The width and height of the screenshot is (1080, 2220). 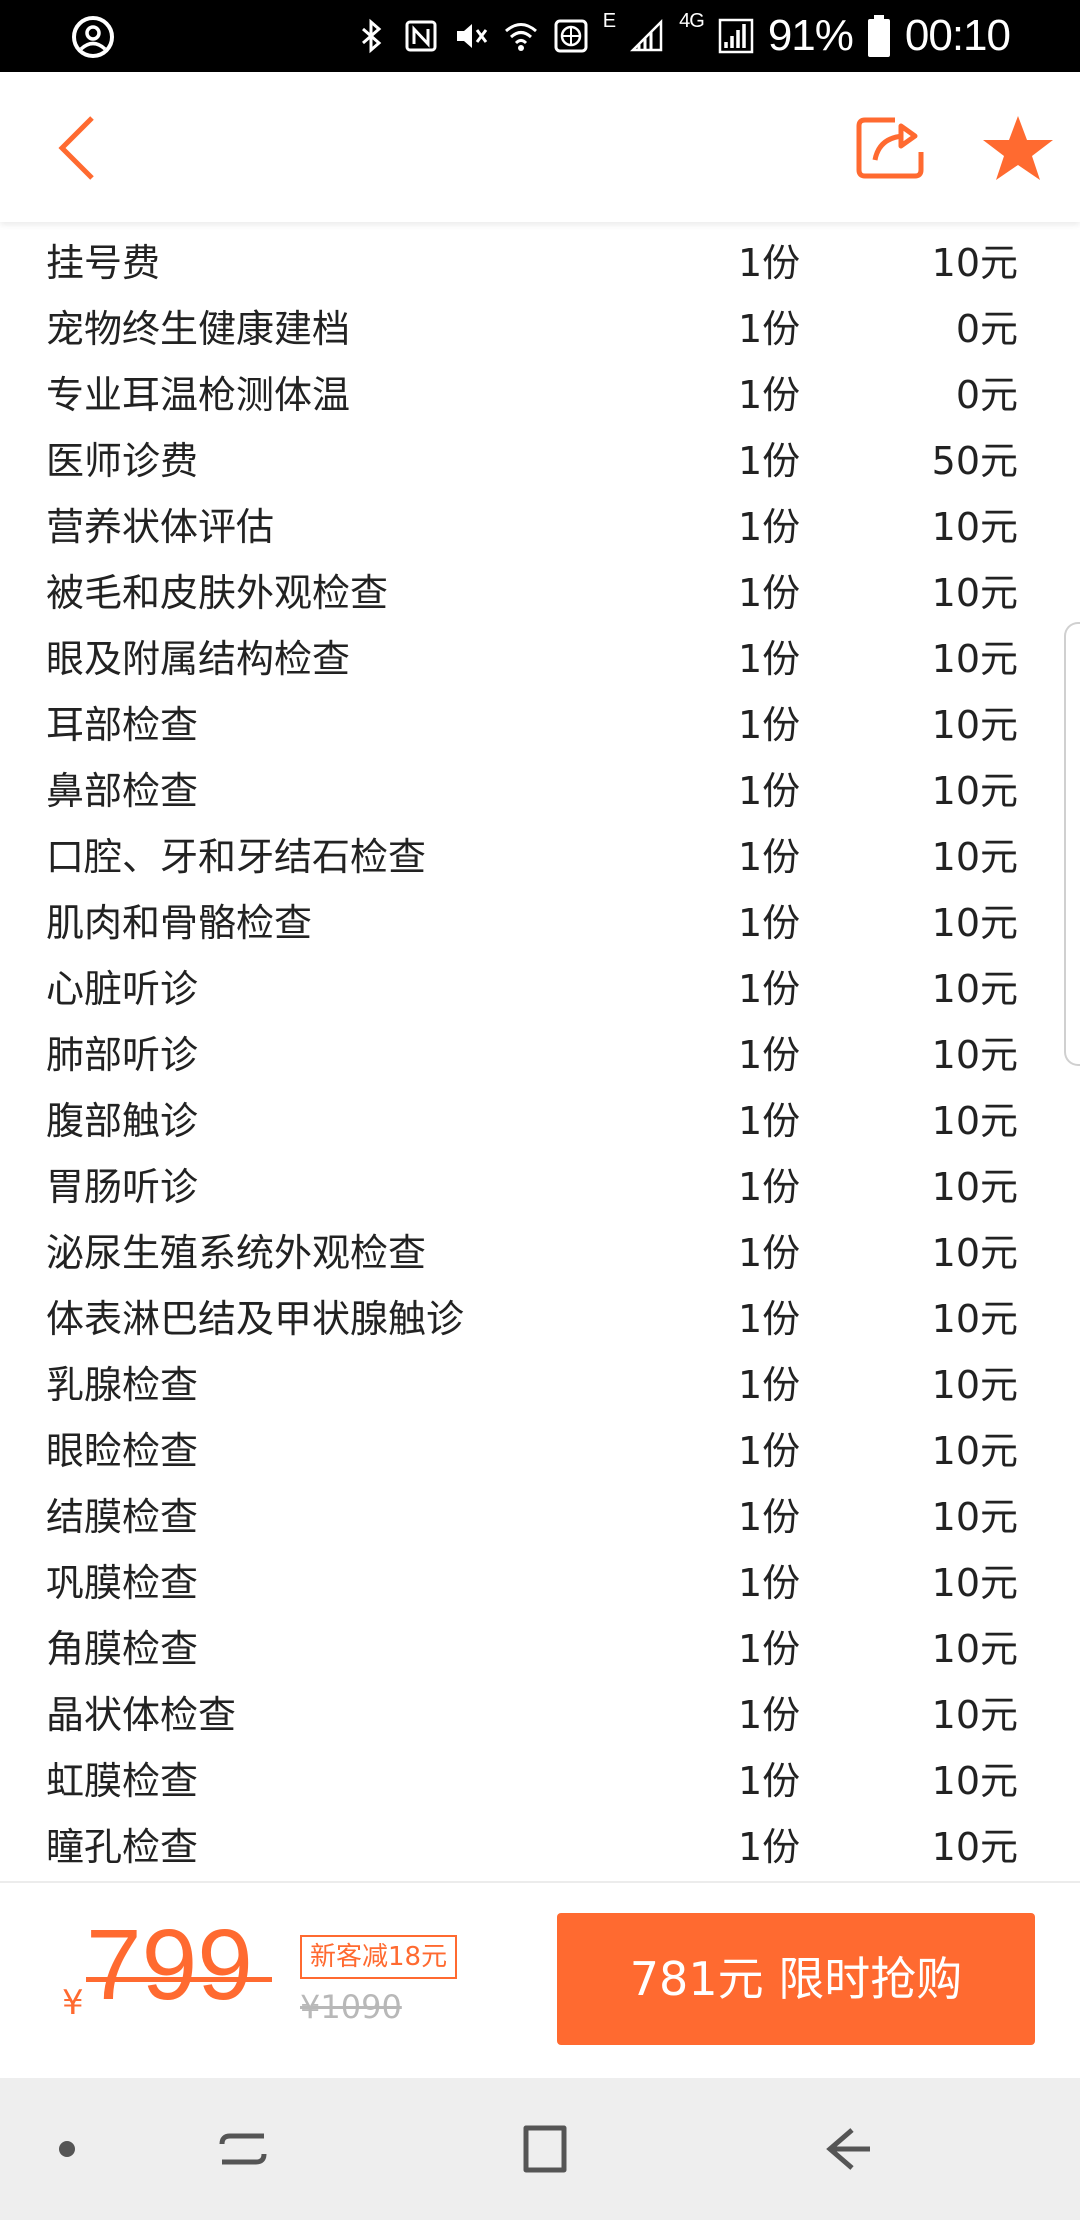 What do you see at coordinates (545, 2149) in the screenshot?
I see `home-icon` at bounding box center [545, 2149].